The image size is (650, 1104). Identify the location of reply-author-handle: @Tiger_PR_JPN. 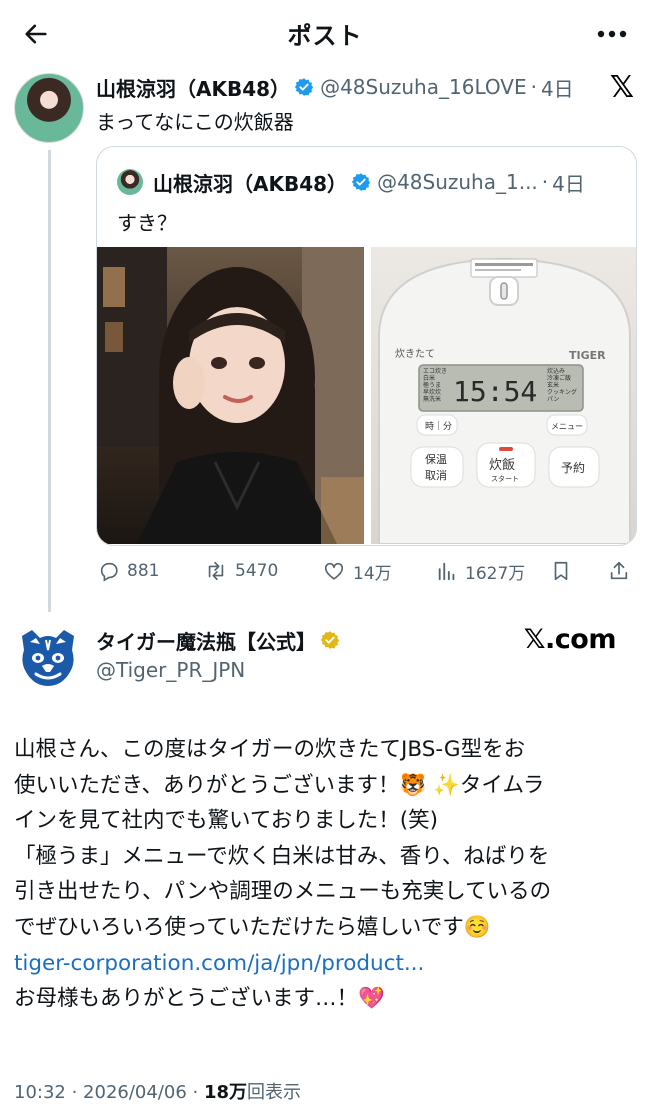
(170, 670).